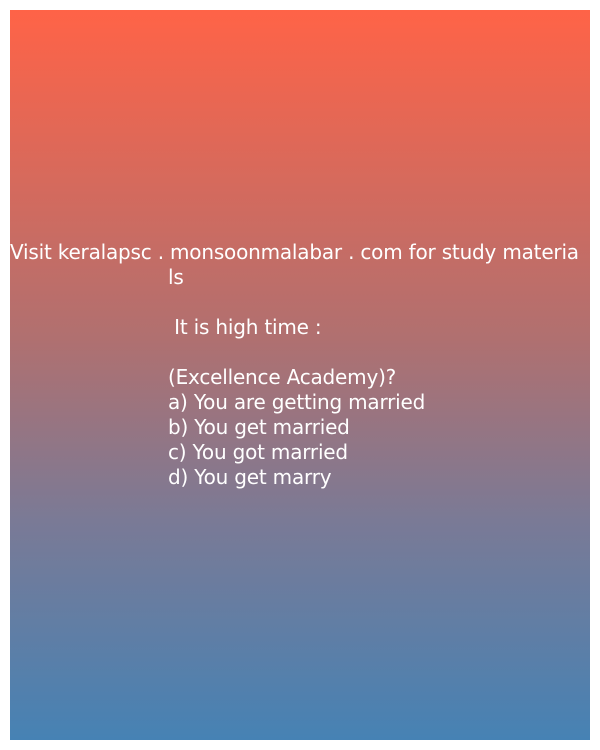 The height and width of the screenshot is (750, 600). I want to click on option-b: b) You get married, so click(259, 427).